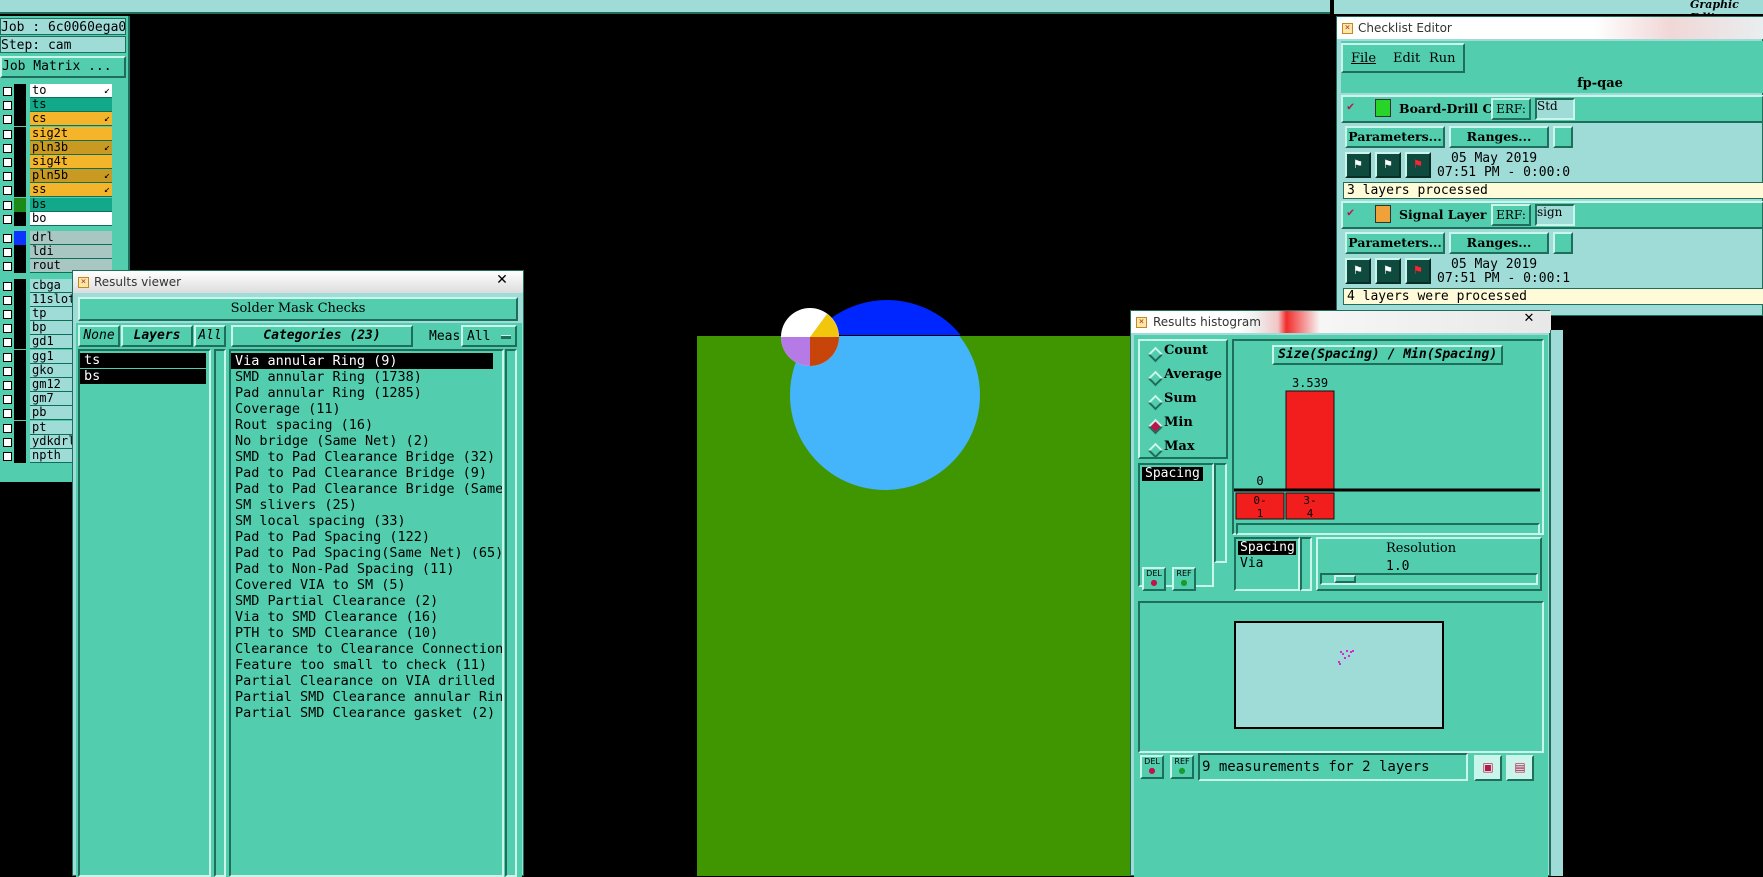 This screenshot has height=877, width=1763. I want to click on stop-icon: ⚑, so click(1418, 271).